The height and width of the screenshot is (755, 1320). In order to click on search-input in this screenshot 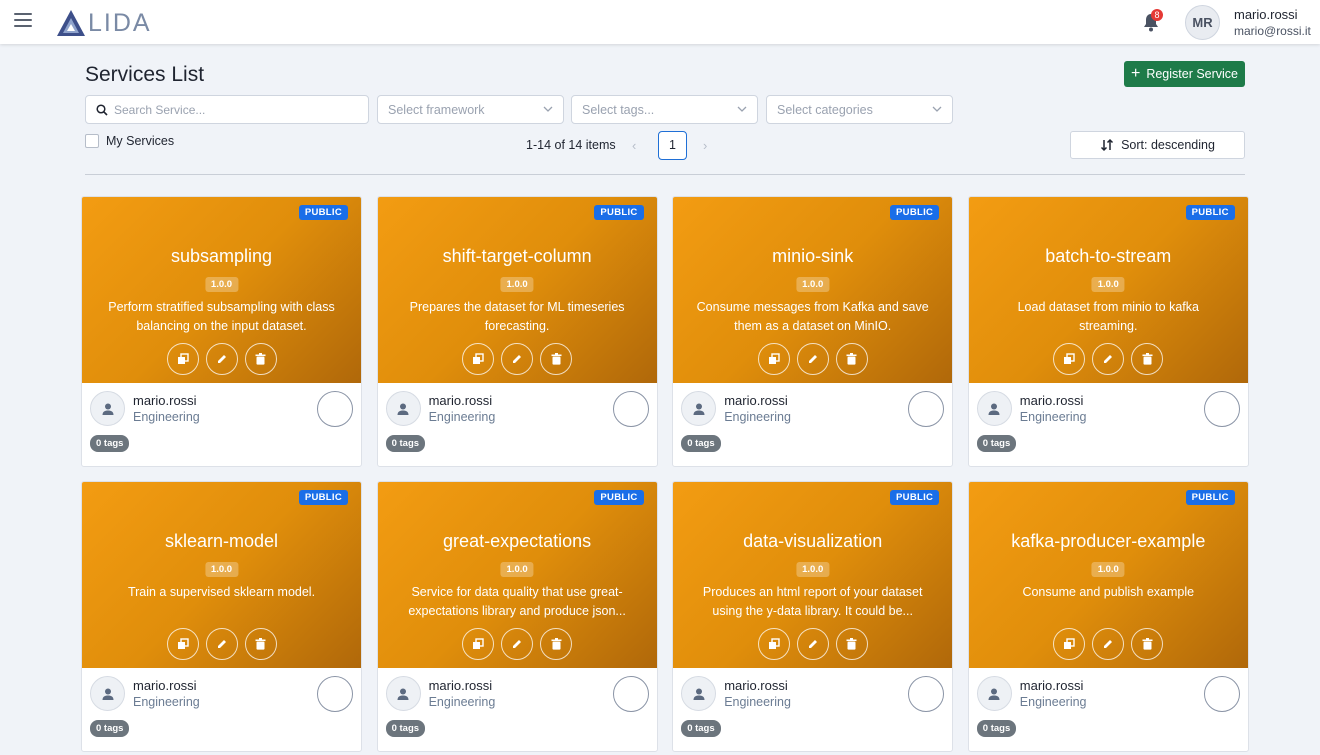, I will do `click(234, 109)`.